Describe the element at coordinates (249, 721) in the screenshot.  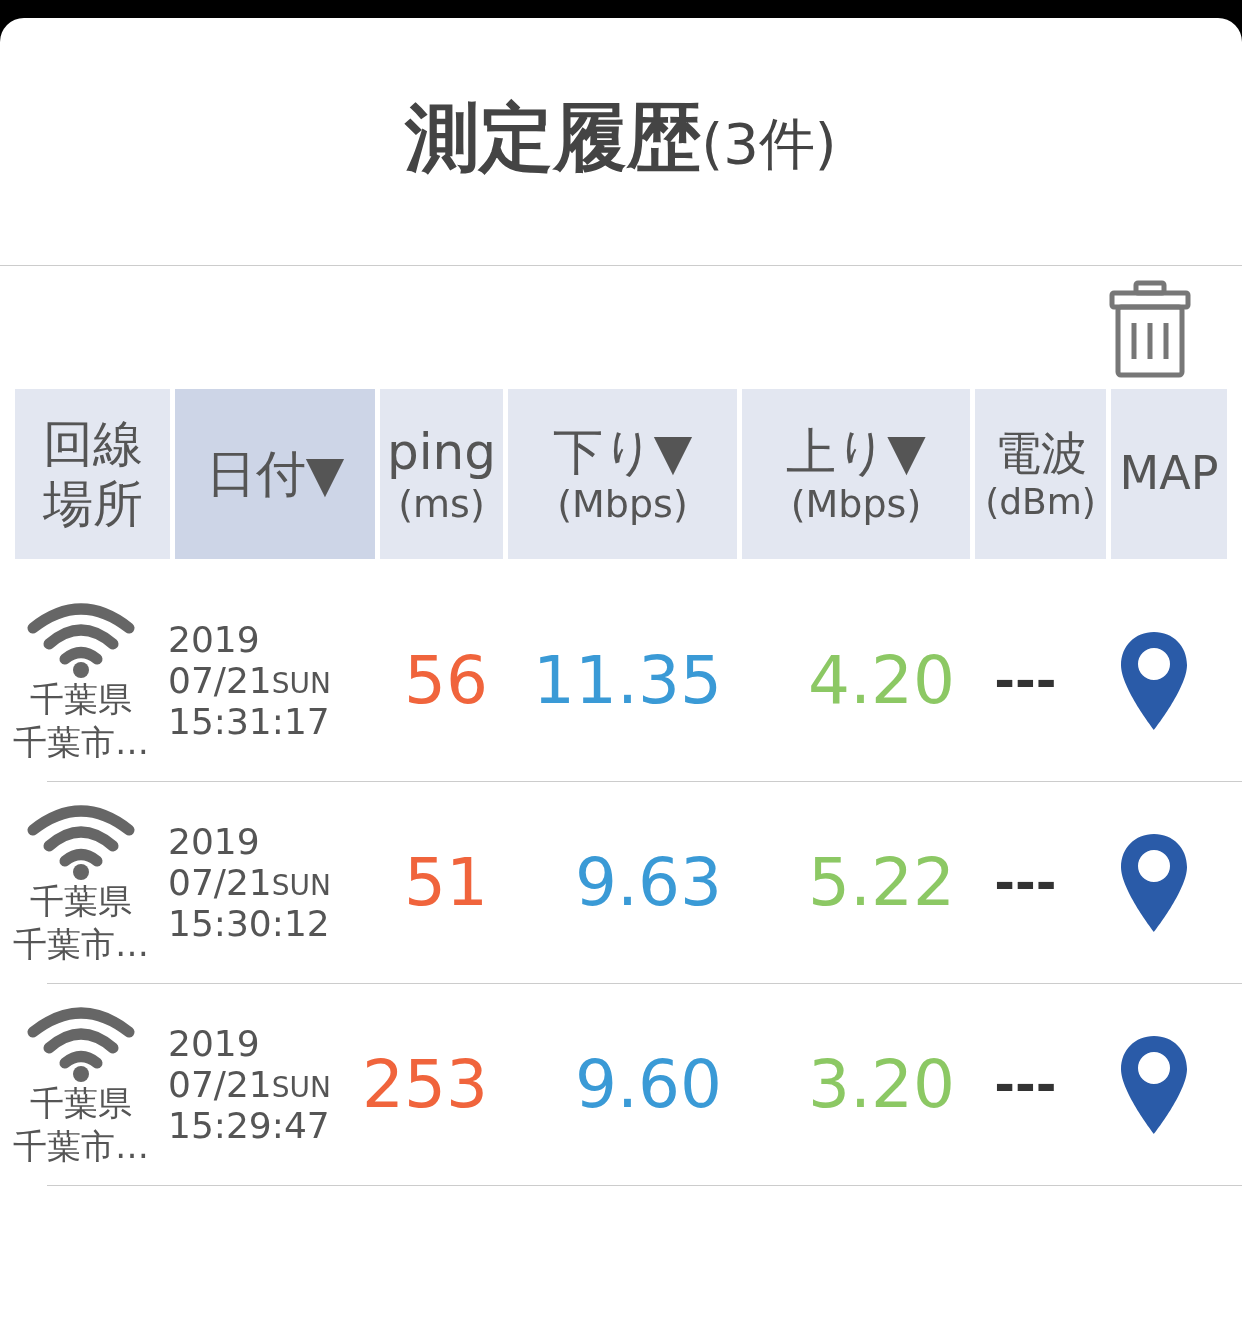
I see `time-text: 15:31:17` at that location.